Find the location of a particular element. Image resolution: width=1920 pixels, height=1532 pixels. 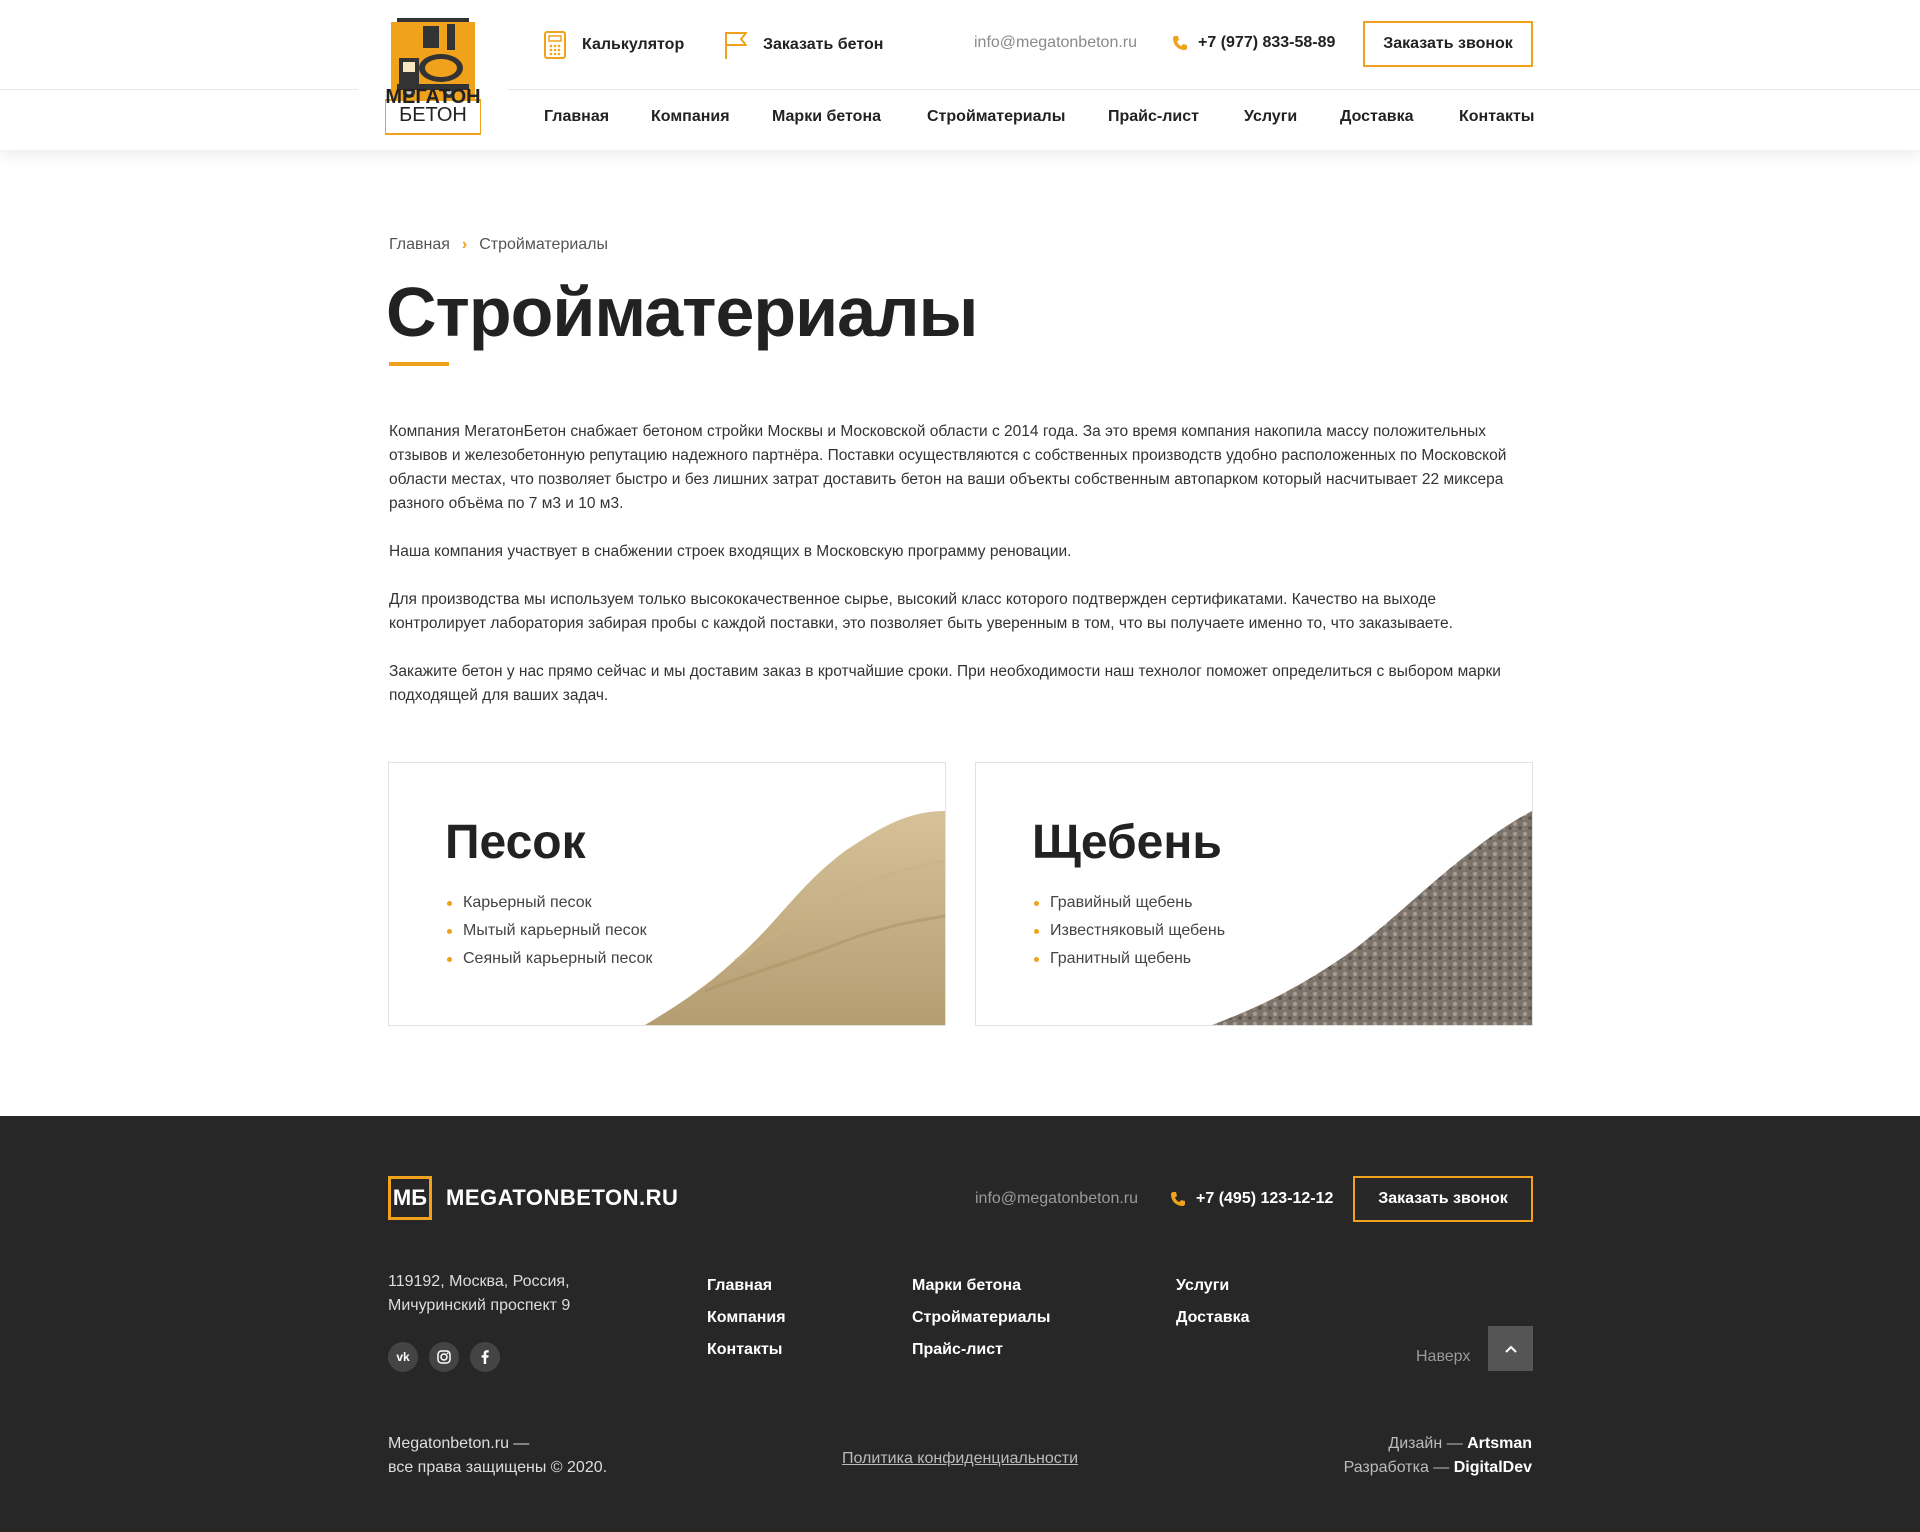

card-title: Щебень is located at coordinates (1127, 842).